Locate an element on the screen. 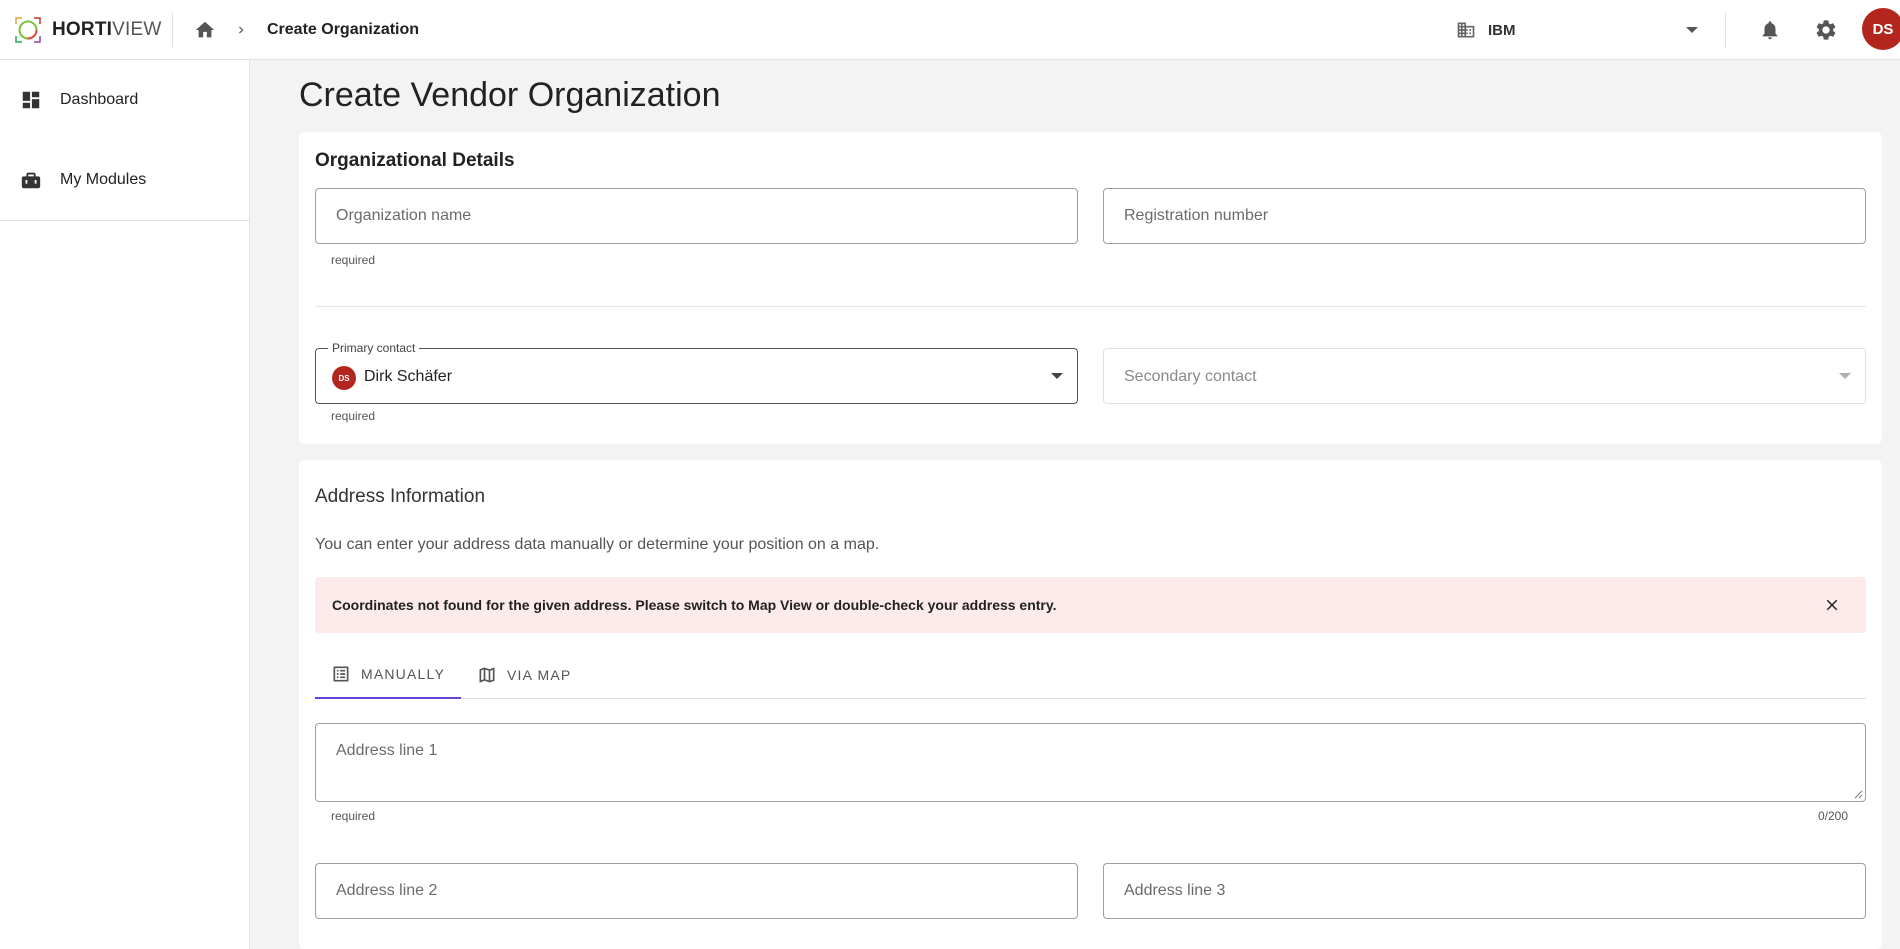  sidebar-item-label: My Modules is located at coordinates (103, 179).